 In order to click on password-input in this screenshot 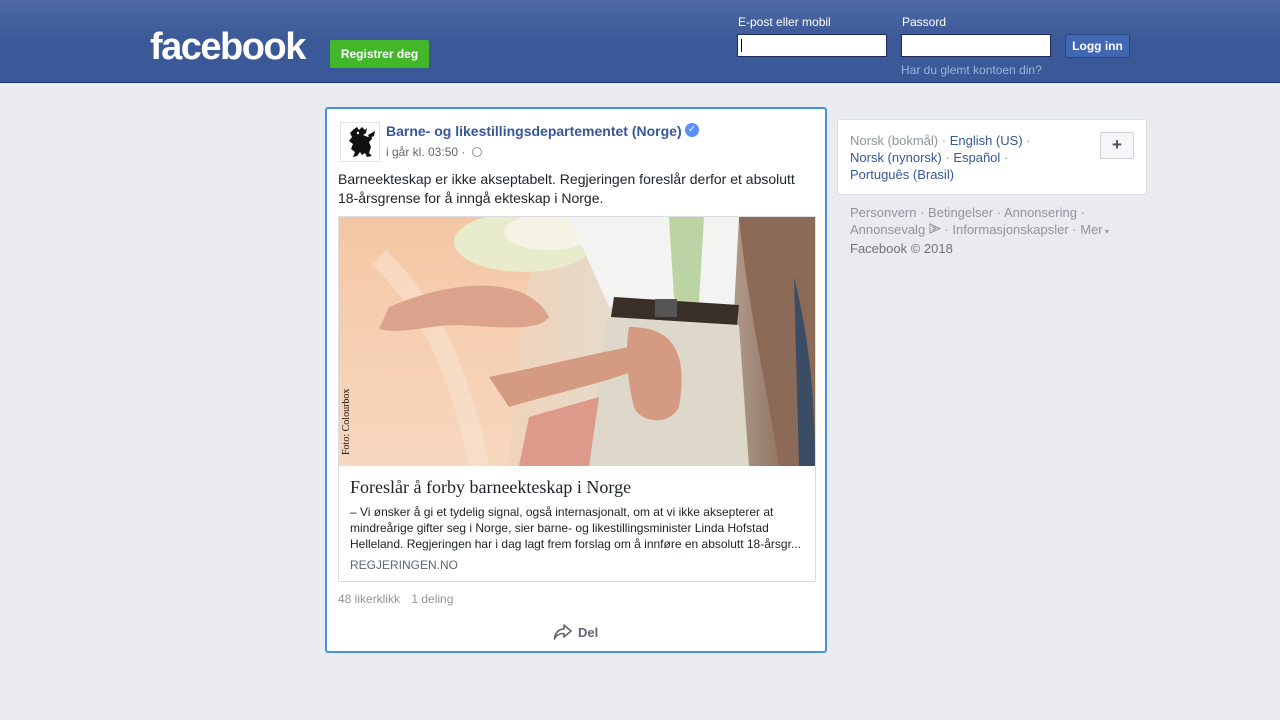, I will do `click(976, 45)`.